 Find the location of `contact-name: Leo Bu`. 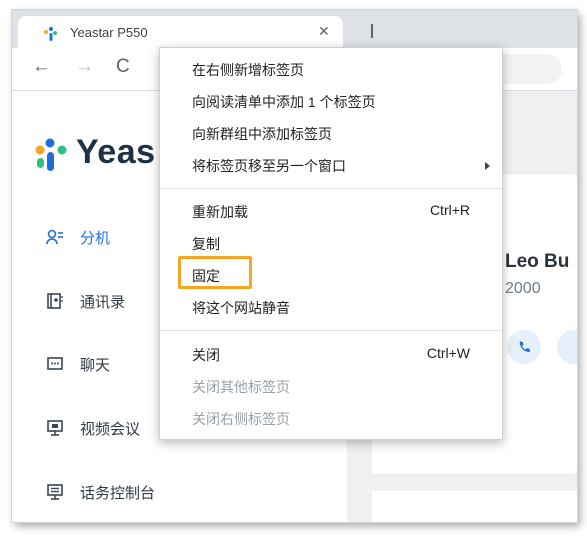

contact-name: Leo Bu is located at coordinates (537, 261).